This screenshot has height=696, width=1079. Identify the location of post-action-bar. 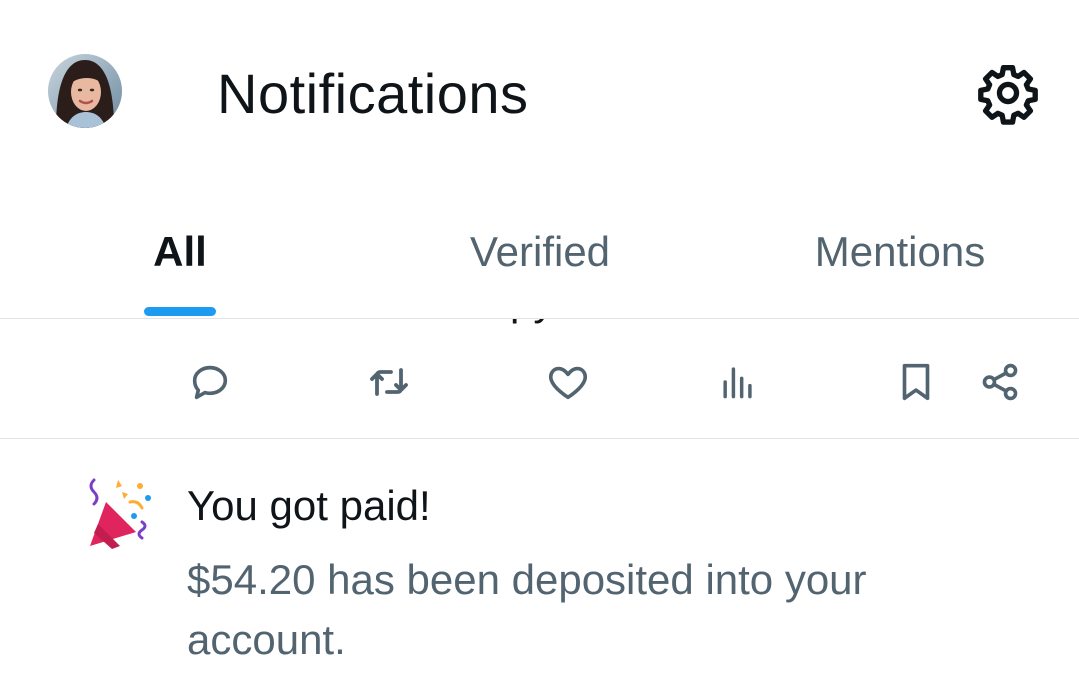
(539, 385).